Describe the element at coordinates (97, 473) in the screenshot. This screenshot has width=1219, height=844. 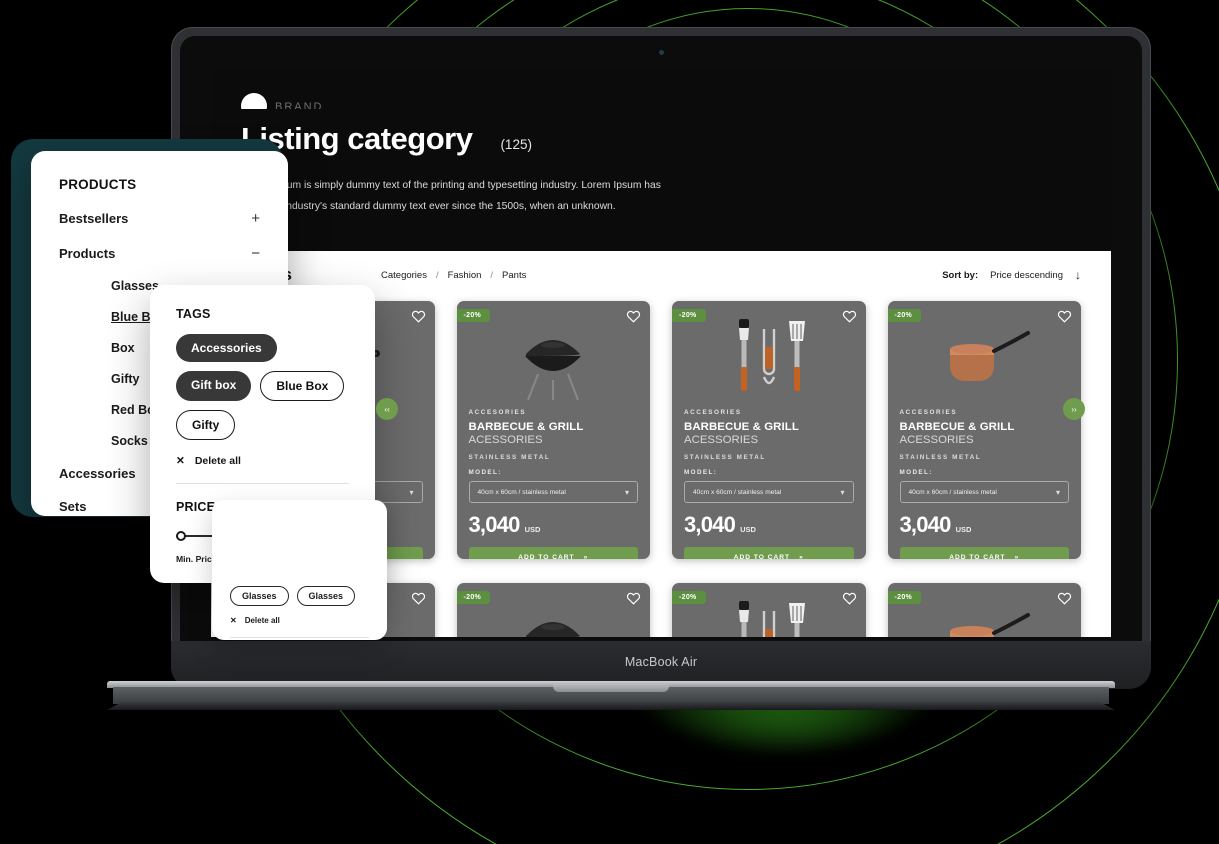
I see `sidebar-item-label: Accessories` at that location.